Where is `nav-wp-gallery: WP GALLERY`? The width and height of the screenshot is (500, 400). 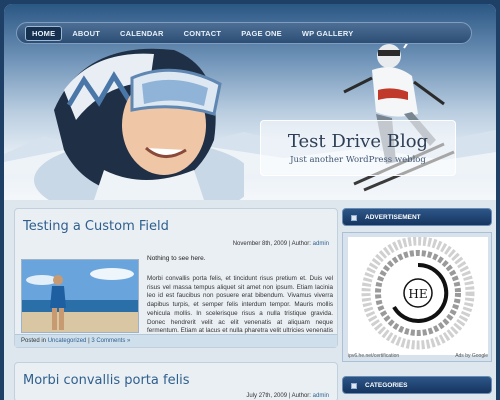
nav-wp-gallery: WP GALLERY is located at coordinates (328, 33).